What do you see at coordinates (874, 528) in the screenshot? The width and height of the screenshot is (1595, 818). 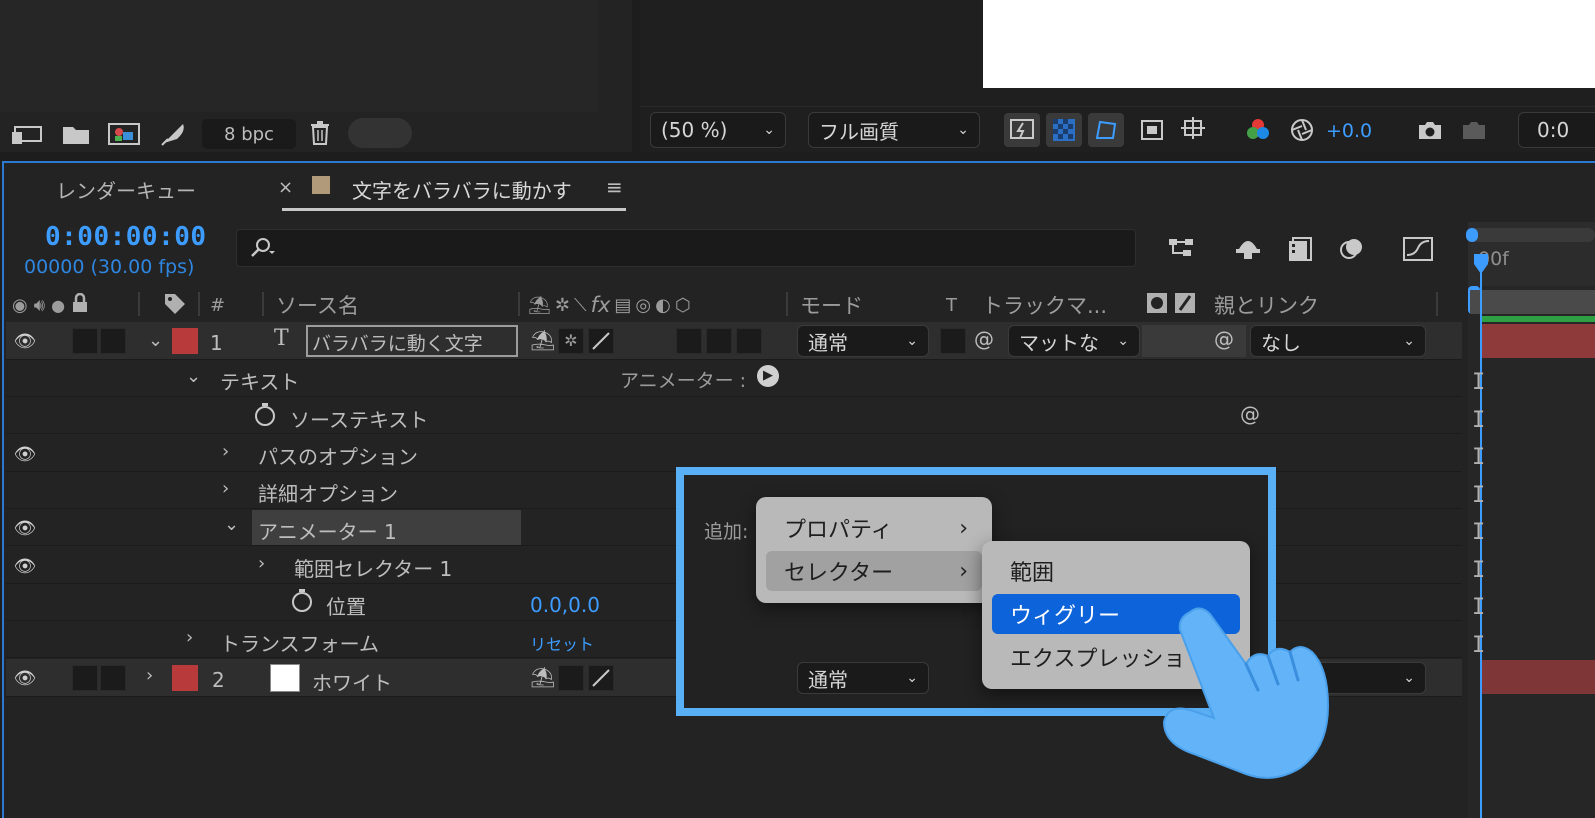 I see `menu-item-property: プロパティ ›` at bounding box center [874, 528].